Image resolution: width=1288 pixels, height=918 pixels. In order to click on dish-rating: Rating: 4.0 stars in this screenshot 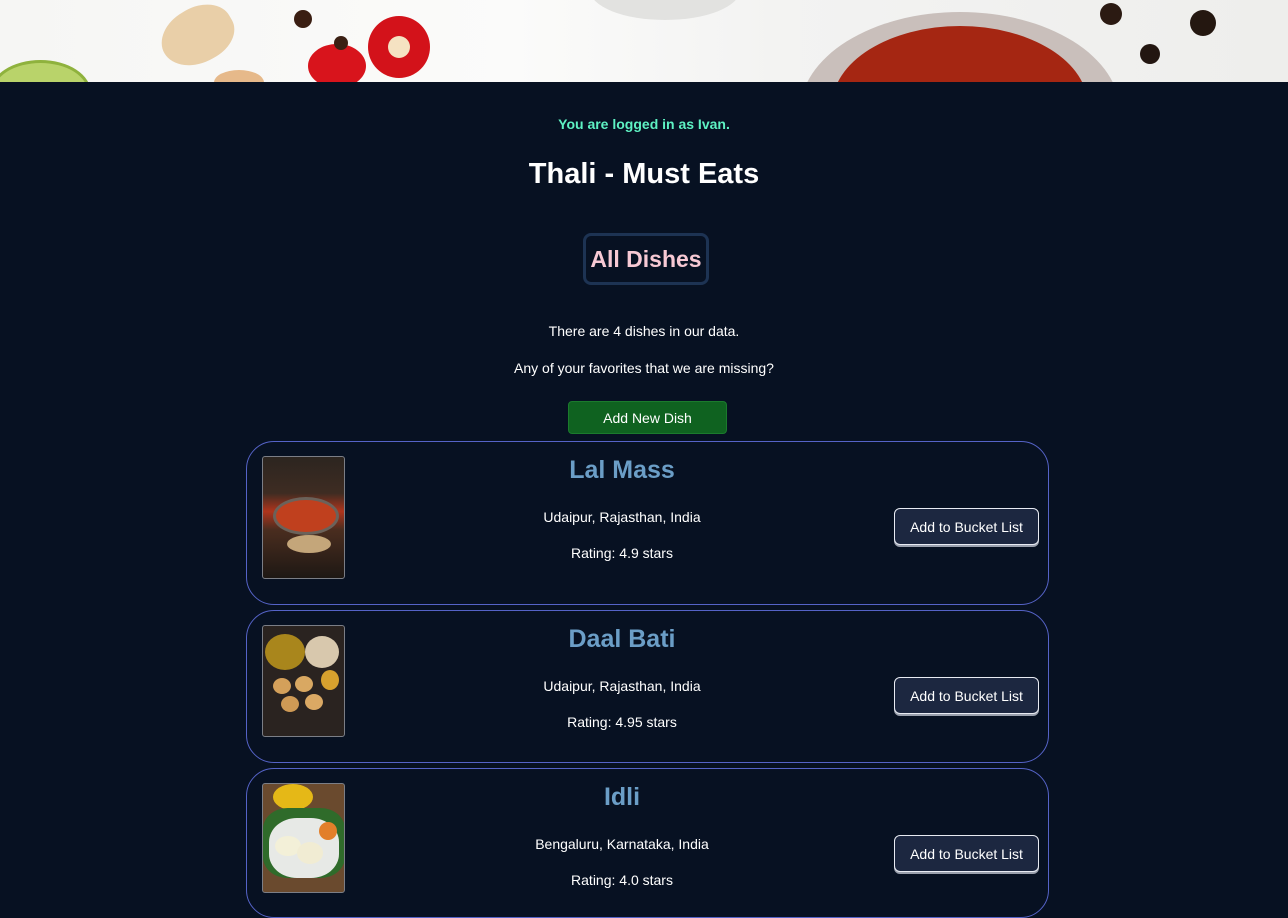, I will do `click(622, 880)`.